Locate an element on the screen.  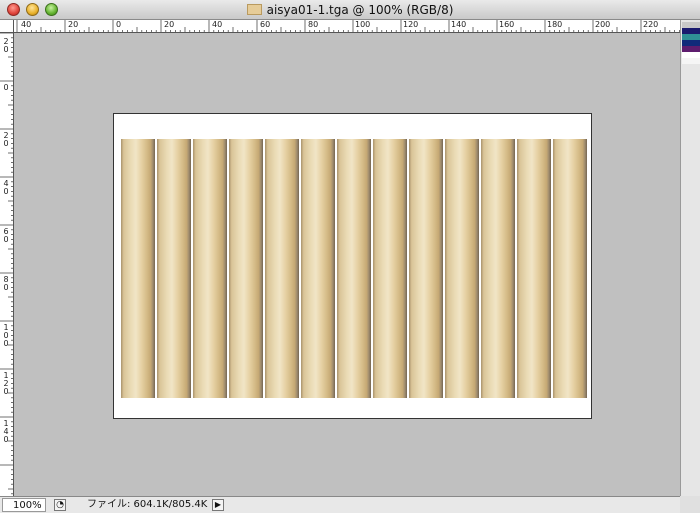
ruler-h-label: 80 is located at coordinates (313, 24).